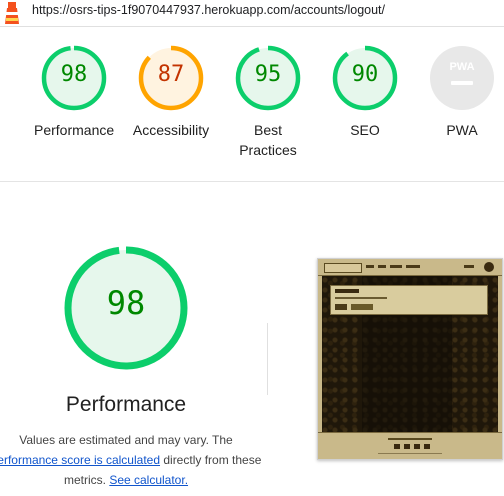 Image resolution: width=504 pixels, height=496 pixels. What do you see at coordinates (267, 130) in the screenshot?
I see `gauge-label-line1: Best` at bounding box center [267, 130].